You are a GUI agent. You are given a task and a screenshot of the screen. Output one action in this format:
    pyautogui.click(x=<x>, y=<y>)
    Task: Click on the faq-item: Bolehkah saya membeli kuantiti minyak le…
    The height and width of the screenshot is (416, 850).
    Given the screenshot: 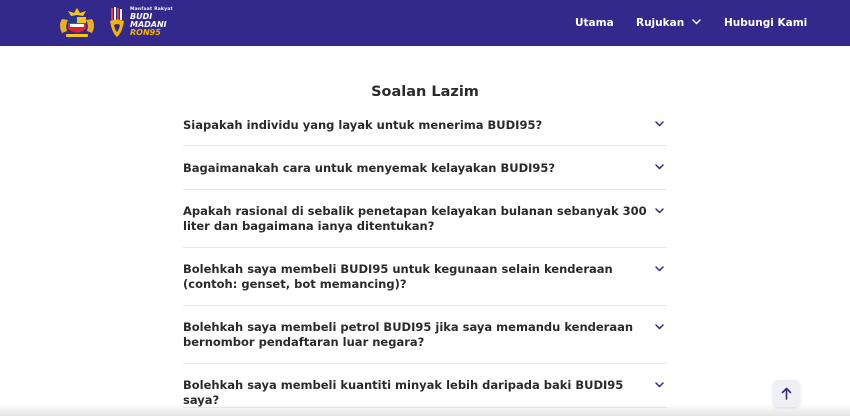 What is the action you would take?
    pyautogui.click(x=425, y=386)
    